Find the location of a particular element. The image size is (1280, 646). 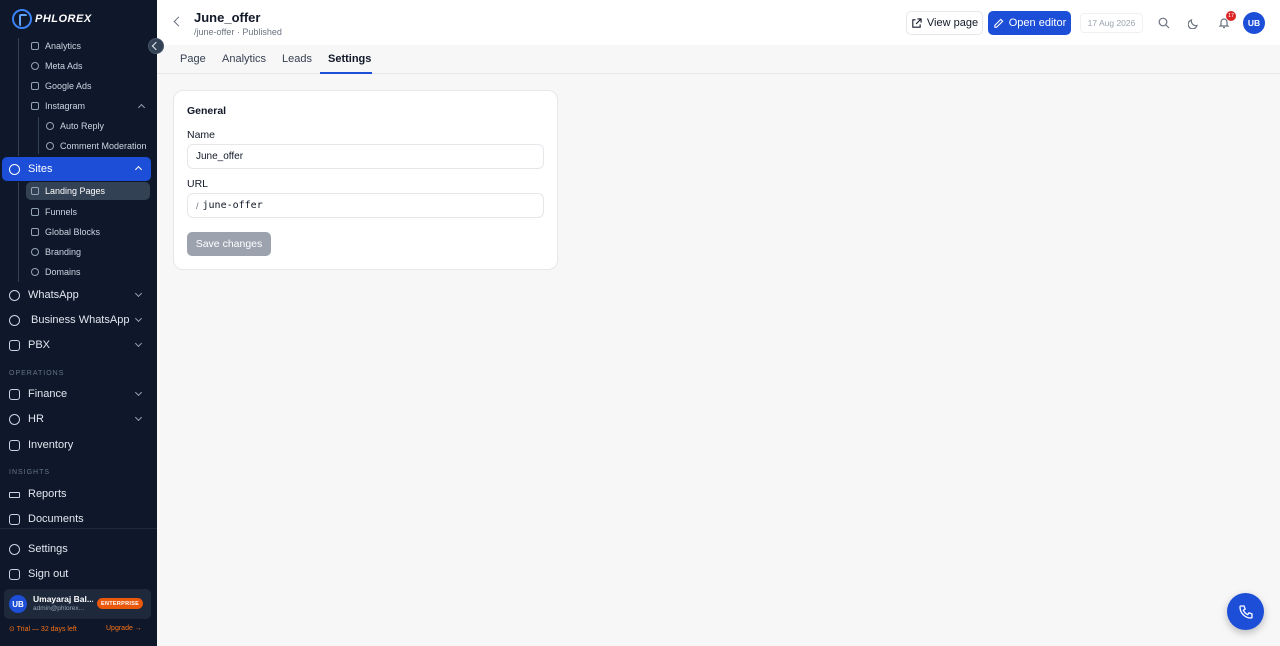

sidebar-item-domains: Domains is located at coordinates (56, 272).